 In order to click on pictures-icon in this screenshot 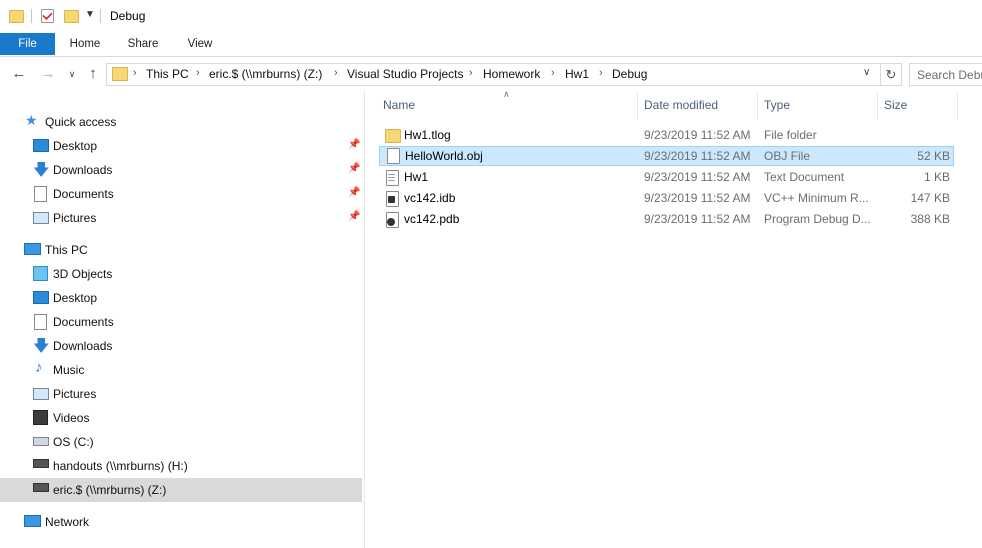, I will do `click(41, 394)`.